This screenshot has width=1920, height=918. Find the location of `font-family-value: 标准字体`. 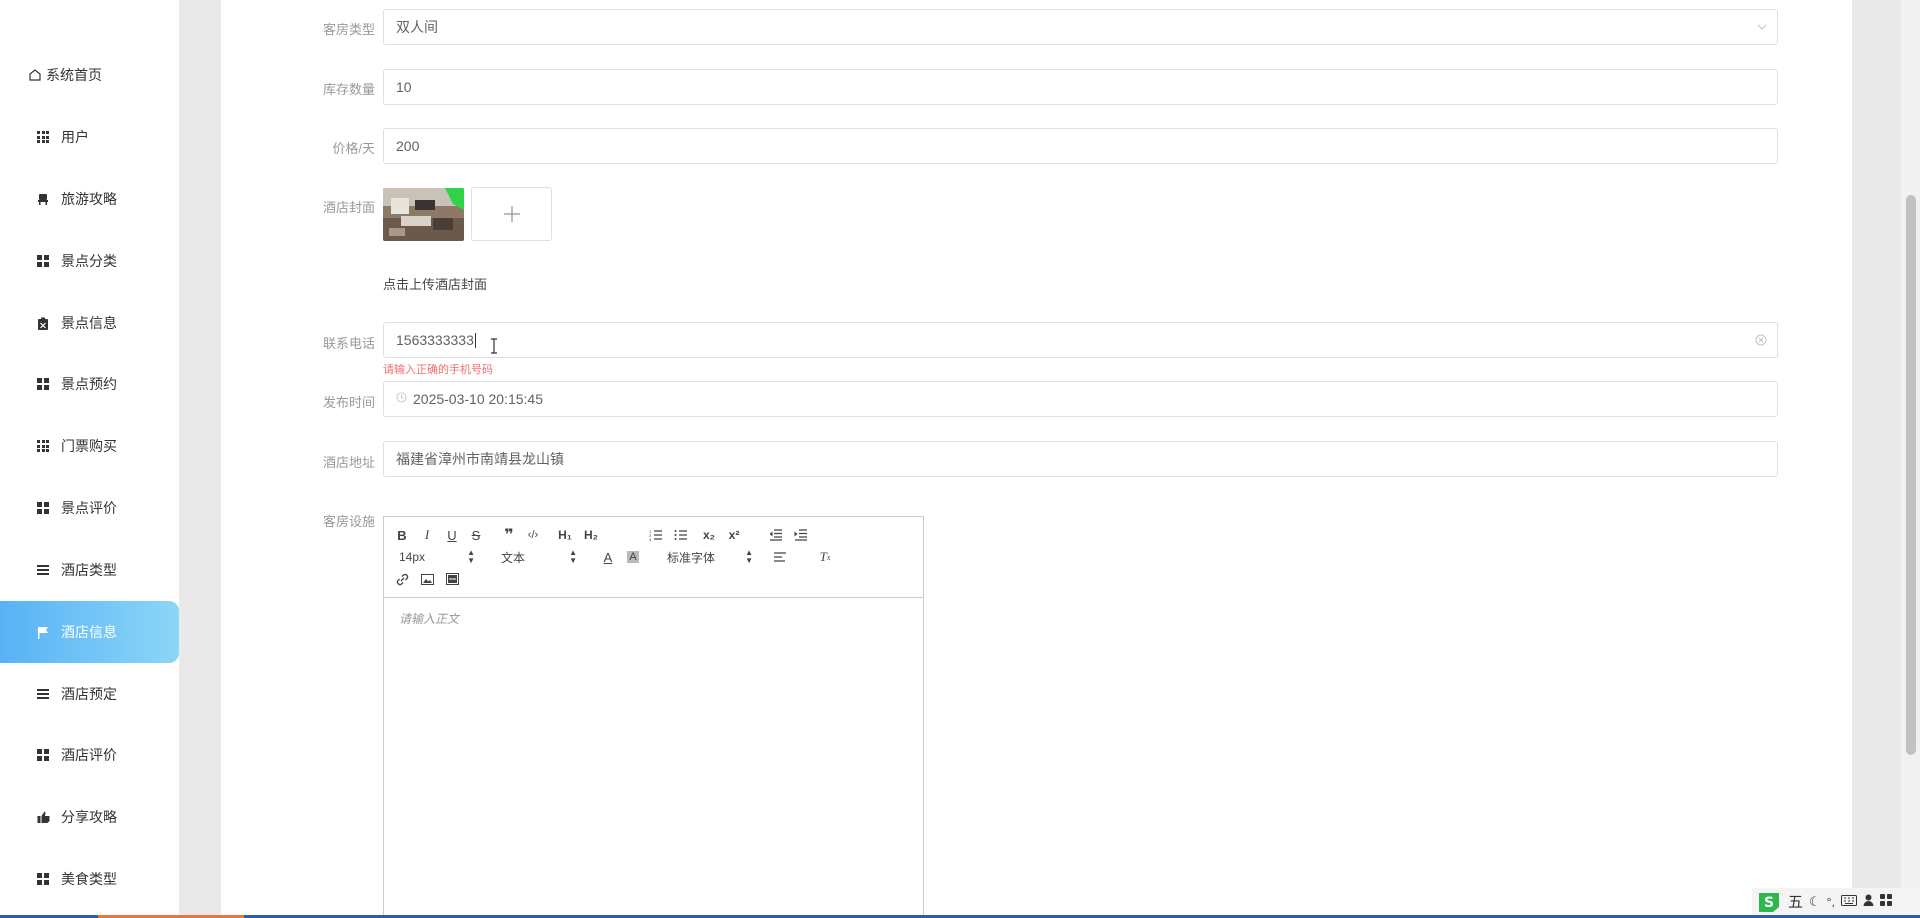

font-family-value: 标准字体 is located at coordinates (691, 557).